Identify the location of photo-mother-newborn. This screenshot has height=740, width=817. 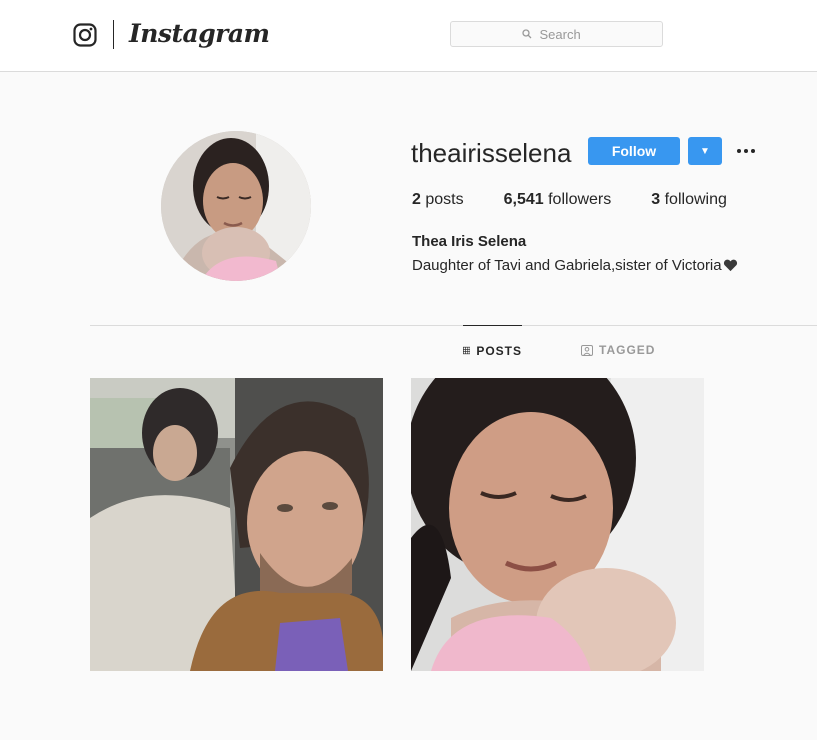
(557, 524).